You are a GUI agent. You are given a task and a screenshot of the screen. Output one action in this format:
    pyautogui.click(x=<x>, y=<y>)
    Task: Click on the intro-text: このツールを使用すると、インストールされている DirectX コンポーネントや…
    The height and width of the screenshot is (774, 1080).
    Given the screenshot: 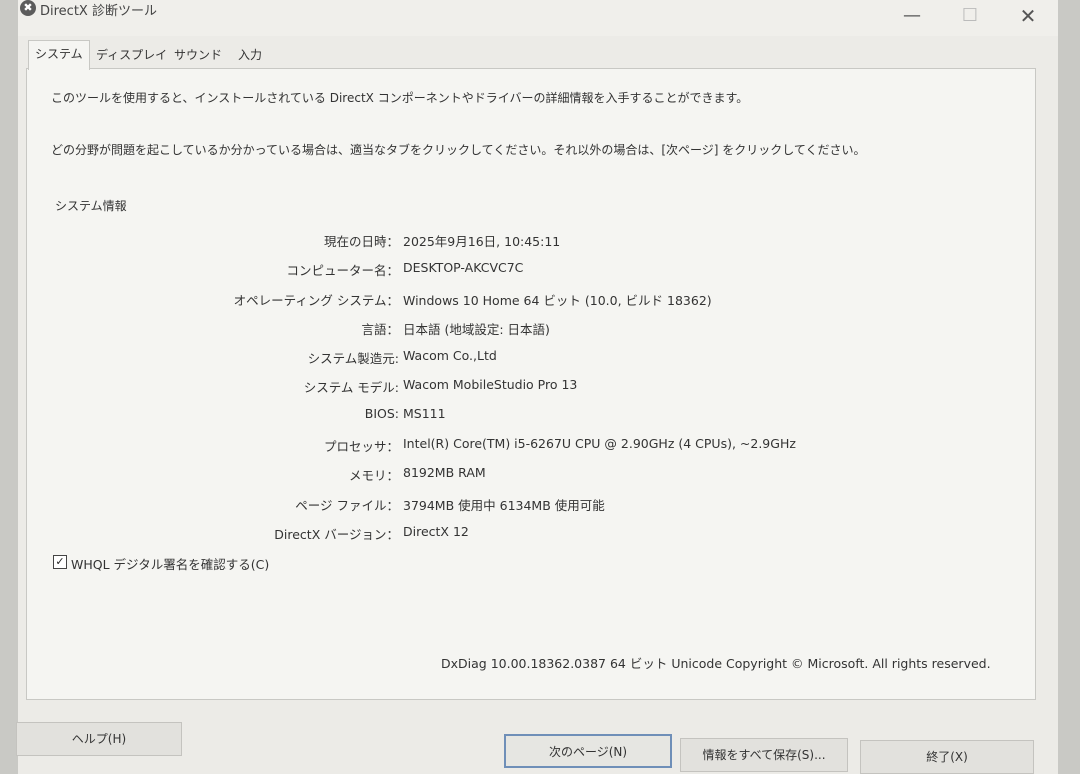 What is the action you would take?
    pyautogui.click(x=400, y=98)
    